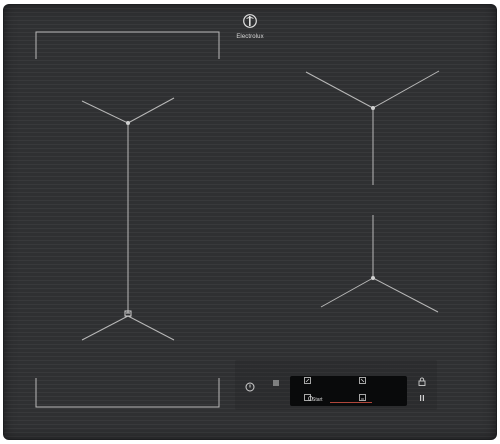 This screenshot has height=444, width=500. What do you see at coordinates (105, 328) in the screenshot?
I see `left-zone-bottom-arm-left` at bounding box center [105, 328].